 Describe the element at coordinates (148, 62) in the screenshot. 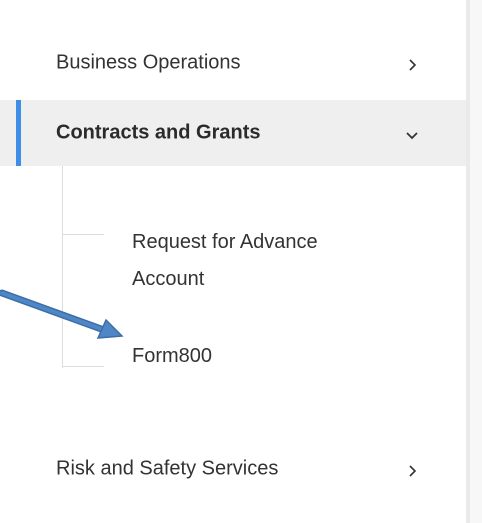

I see `nav-item-label: Business Operations` at that location.